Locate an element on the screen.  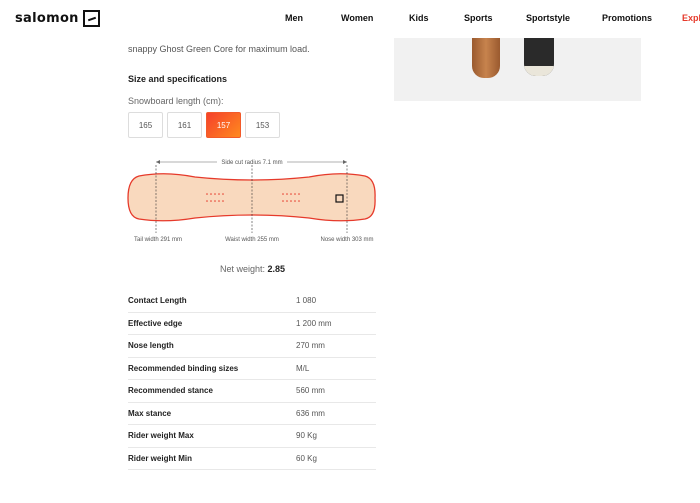
arrow-left-icon is located at coordinates (158, 162).